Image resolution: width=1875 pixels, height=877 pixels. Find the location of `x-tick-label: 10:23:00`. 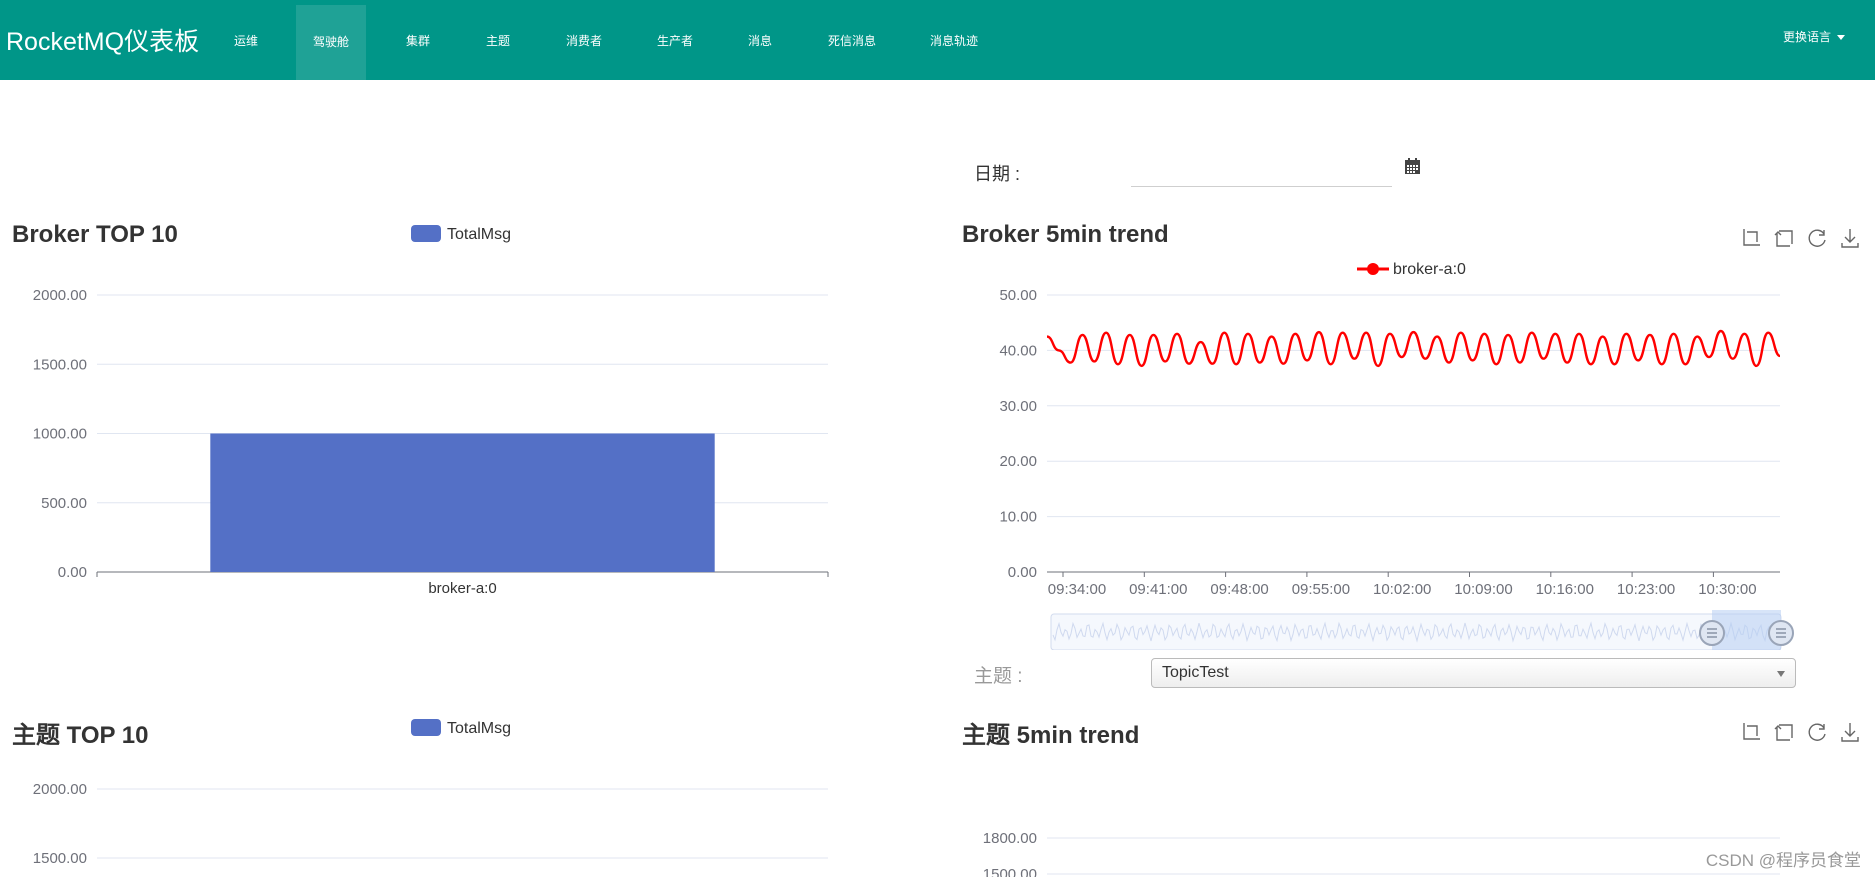

x-tick-label: 10:23:00 is located at coordinates (1646, 589).